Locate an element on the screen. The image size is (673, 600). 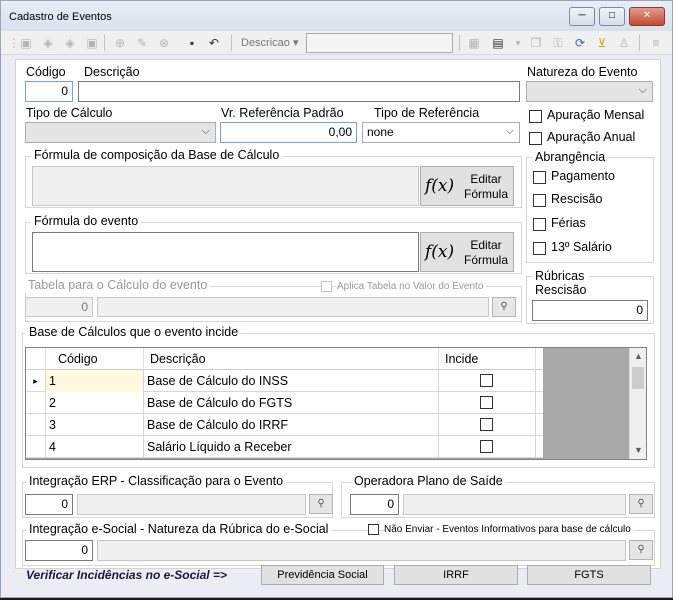
esocial-descricao-field is located at coordinates (361, 550).